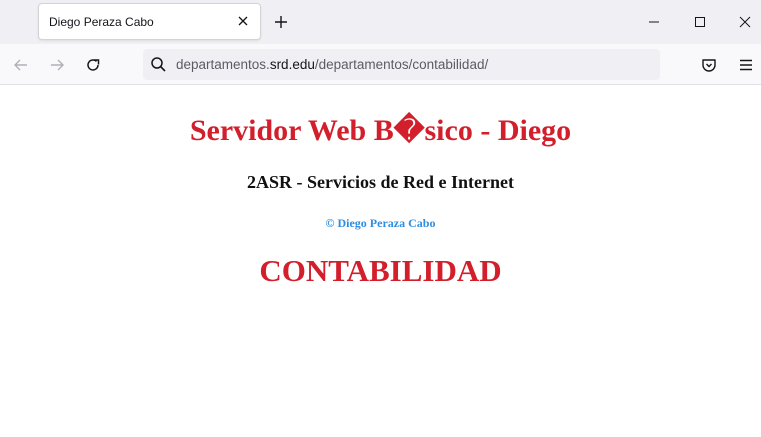 This screenshot has width=761, height=437. I want to click on arrow-left-icon, so click(21, 65).